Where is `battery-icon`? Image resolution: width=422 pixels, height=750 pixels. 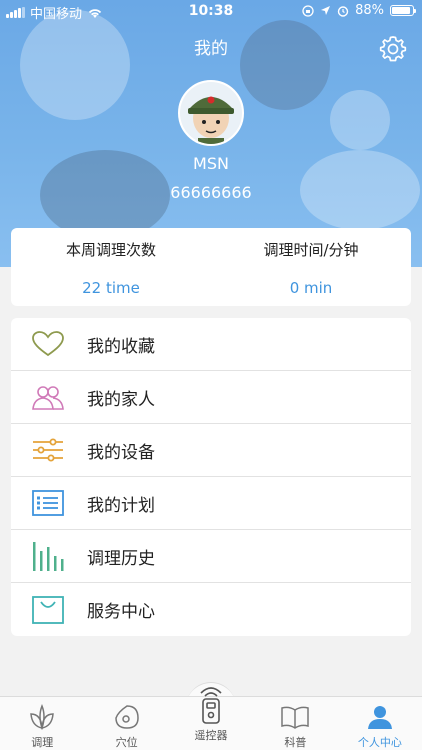 battery-icon is located at coordinates (403, 10).